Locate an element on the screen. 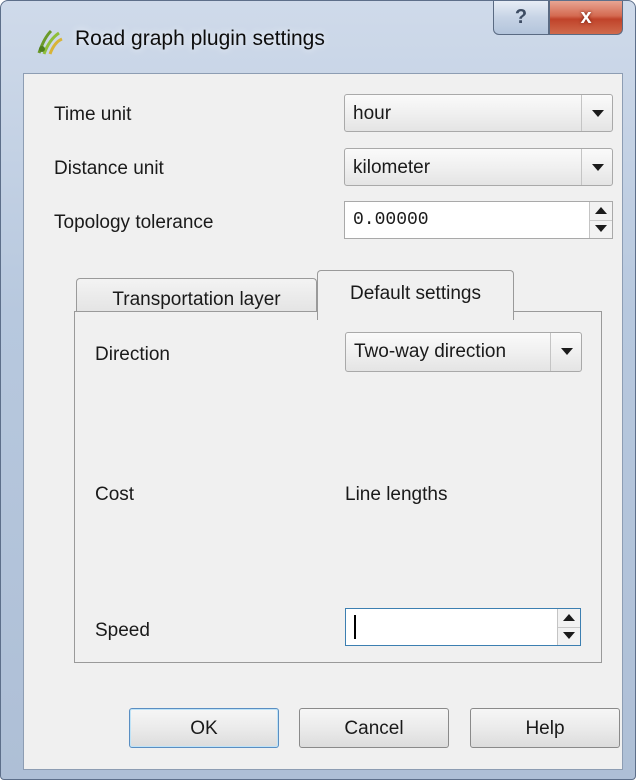  direction-select: Two-way direction is located at coordinates (463, 352).